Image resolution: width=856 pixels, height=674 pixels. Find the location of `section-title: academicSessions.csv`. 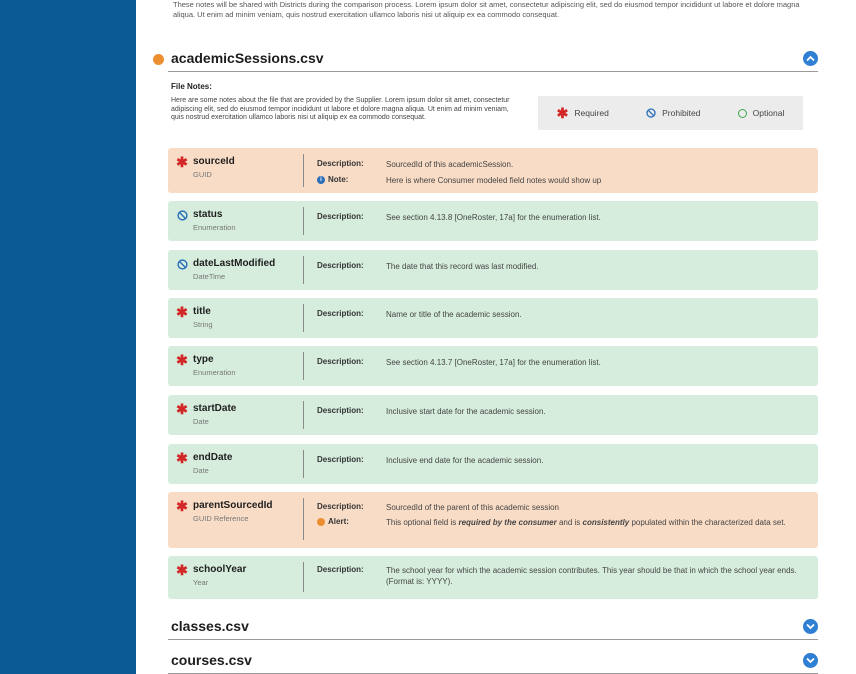

section-title: academicSessions.csv is located at coordinates (247, 58).